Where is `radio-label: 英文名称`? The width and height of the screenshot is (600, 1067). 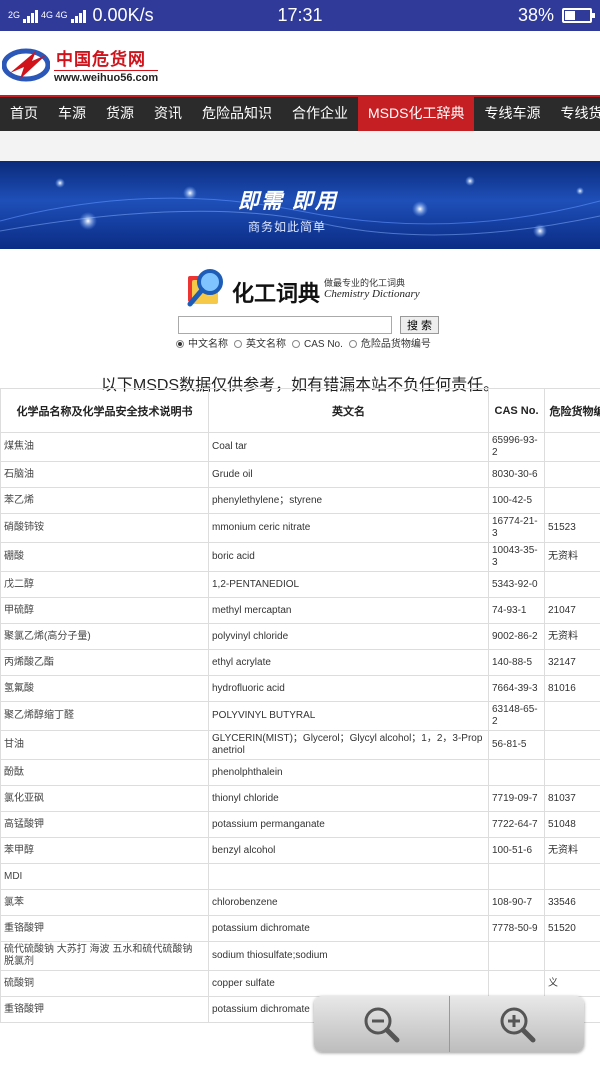
radio-label: 英文名称 is located at coordinates (266, 344).